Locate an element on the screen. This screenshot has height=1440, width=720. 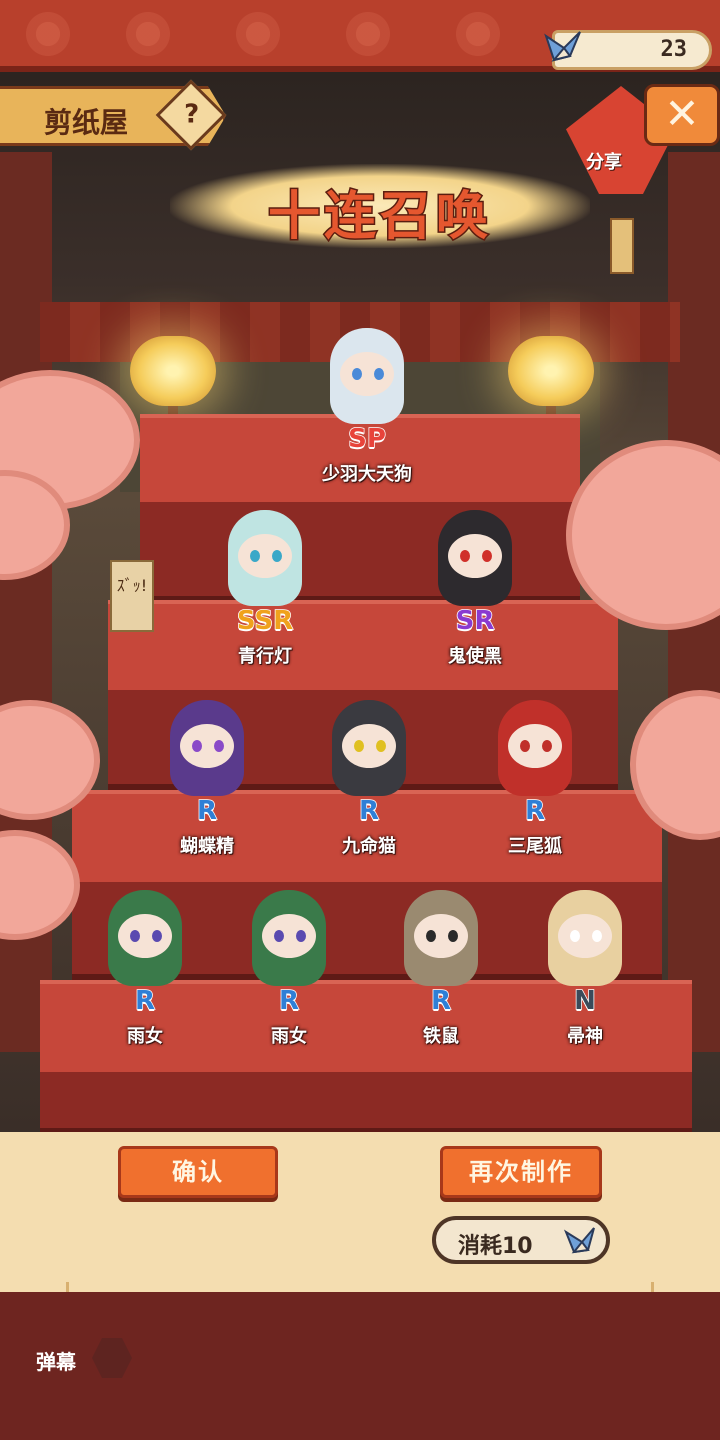
shikigami-name: 三尾狐 is located at coordinates (535, 846).